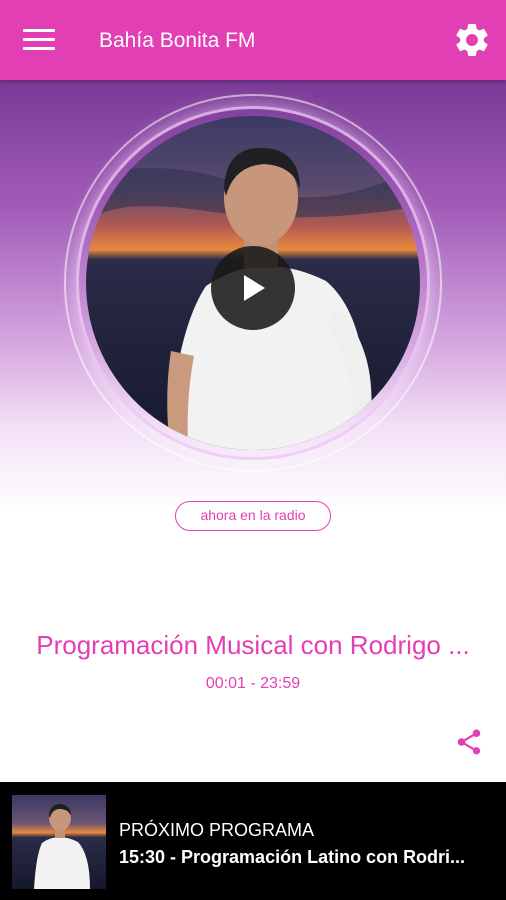  Describe the element at coordinates (253, 683) in the screenshot. I see `current-program-time: 00:01 - 23:59` at that location.